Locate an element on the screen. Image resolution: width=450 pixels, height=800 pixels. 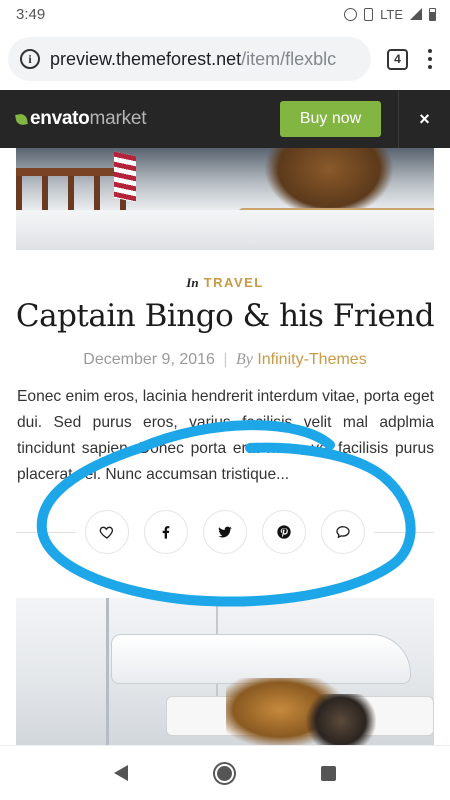
envato-leaf-icon is located at coordinates (21, 119).